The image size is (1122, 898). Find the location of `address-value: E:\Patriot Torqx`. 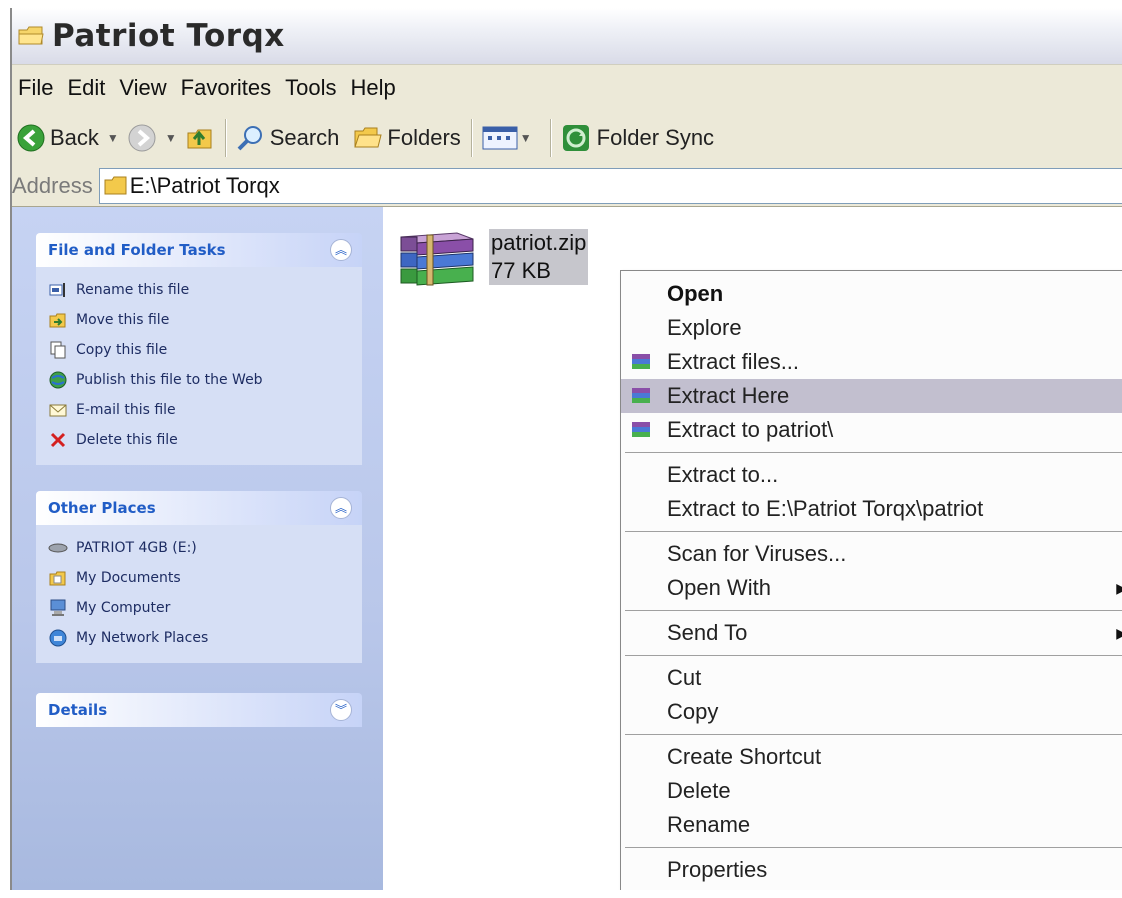

address-value: E:\Patriot Torqx is located at coordinates (204, 185).